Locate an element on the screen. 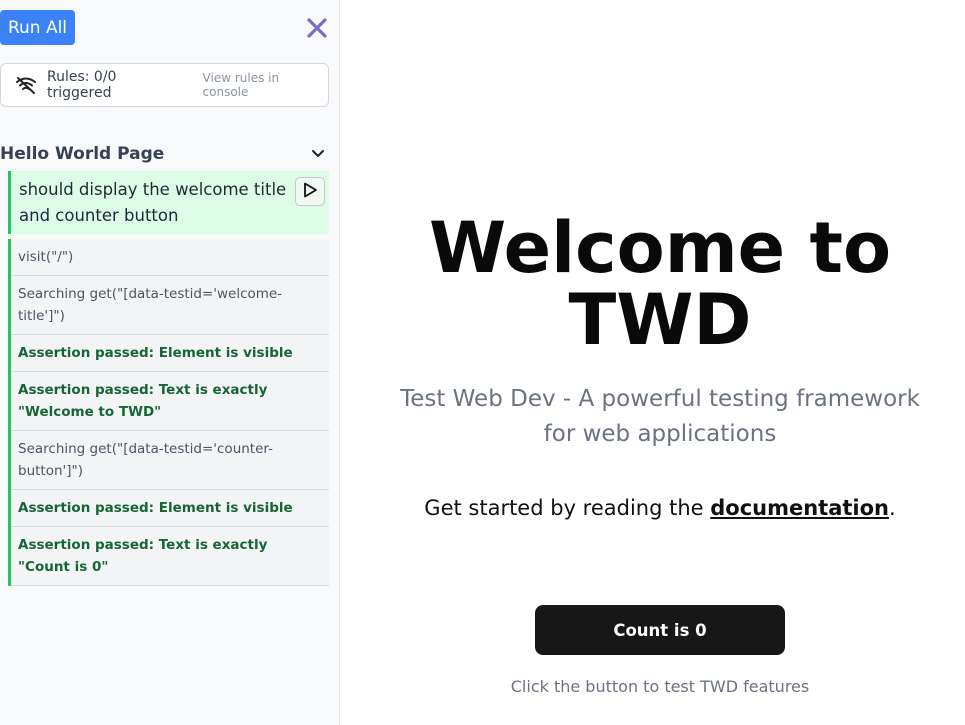  welcome-title-line2: TWD is located at coordinates (660, 320).